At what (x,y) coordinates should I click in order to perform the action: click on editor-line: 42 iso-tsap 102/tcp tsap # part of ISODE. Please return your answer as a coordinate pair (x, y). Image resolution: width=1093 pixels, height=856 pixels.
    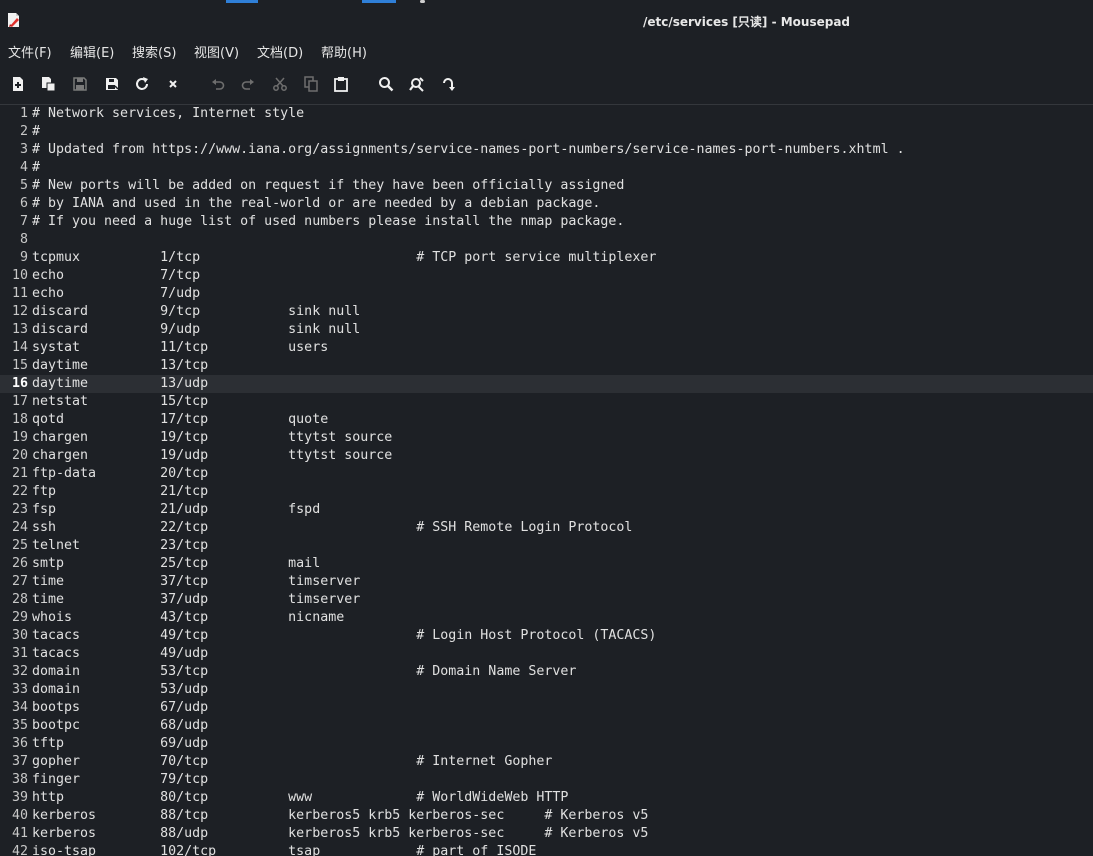
    Looking at the image, I should click on (546, 849).